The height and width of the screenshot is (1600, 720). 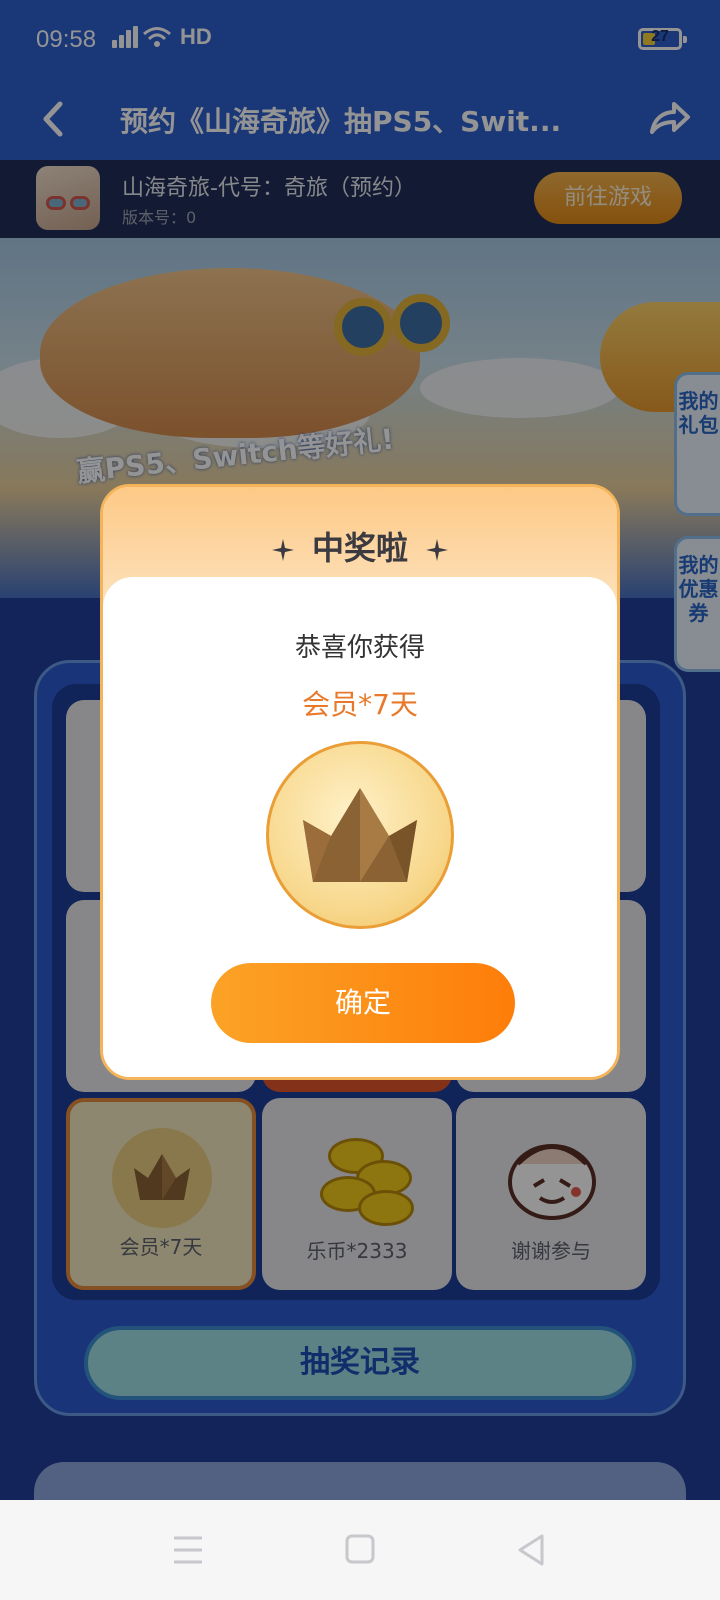 I want to click on prize-name: 会员*7天, so click(x=360, y=704).